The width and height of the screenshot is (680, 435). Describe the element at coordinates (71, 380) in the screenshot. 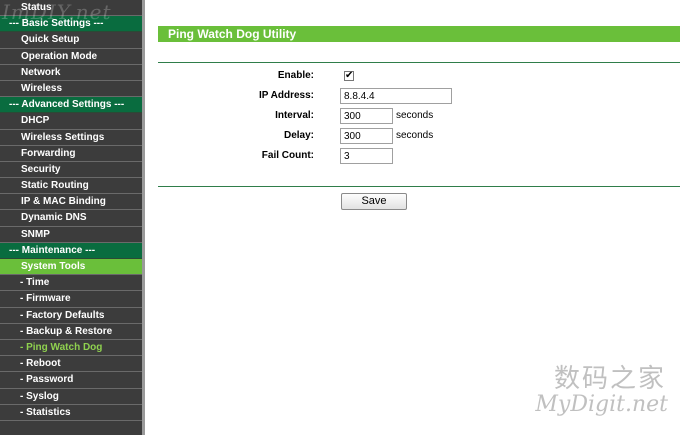

I see `sidebar-item-password: - Password` at that location.